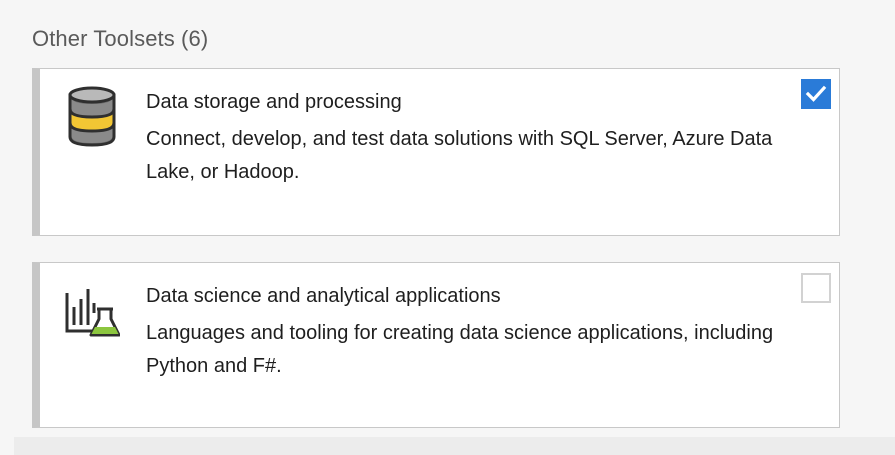  Describe the element at coordinates (274, 102) in the screenshot. I see `workload-title: Data storage and processing` at that location.